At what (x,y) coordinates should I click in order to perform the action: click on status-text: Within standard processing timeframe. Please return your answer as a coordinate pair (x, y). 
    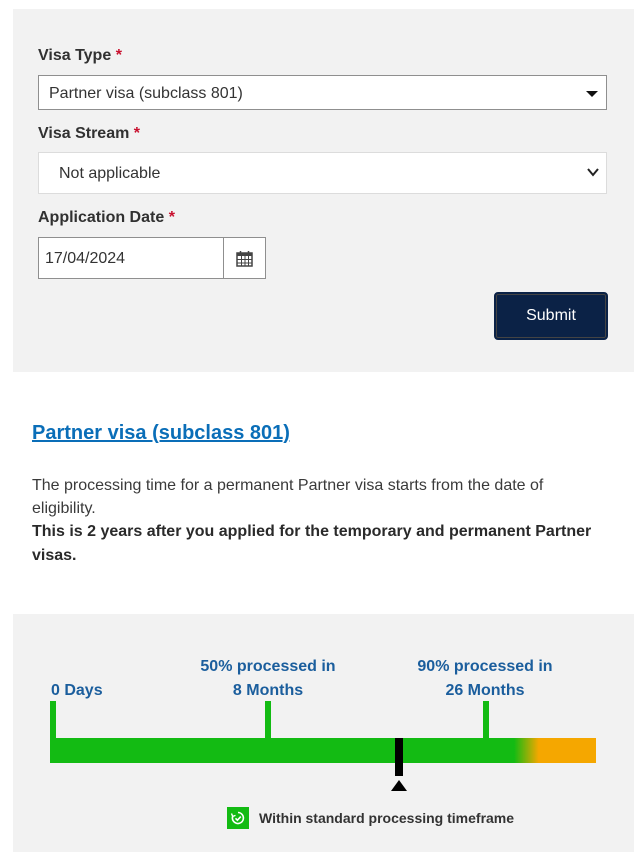
    Looking at the image, I should click on (387, 818).